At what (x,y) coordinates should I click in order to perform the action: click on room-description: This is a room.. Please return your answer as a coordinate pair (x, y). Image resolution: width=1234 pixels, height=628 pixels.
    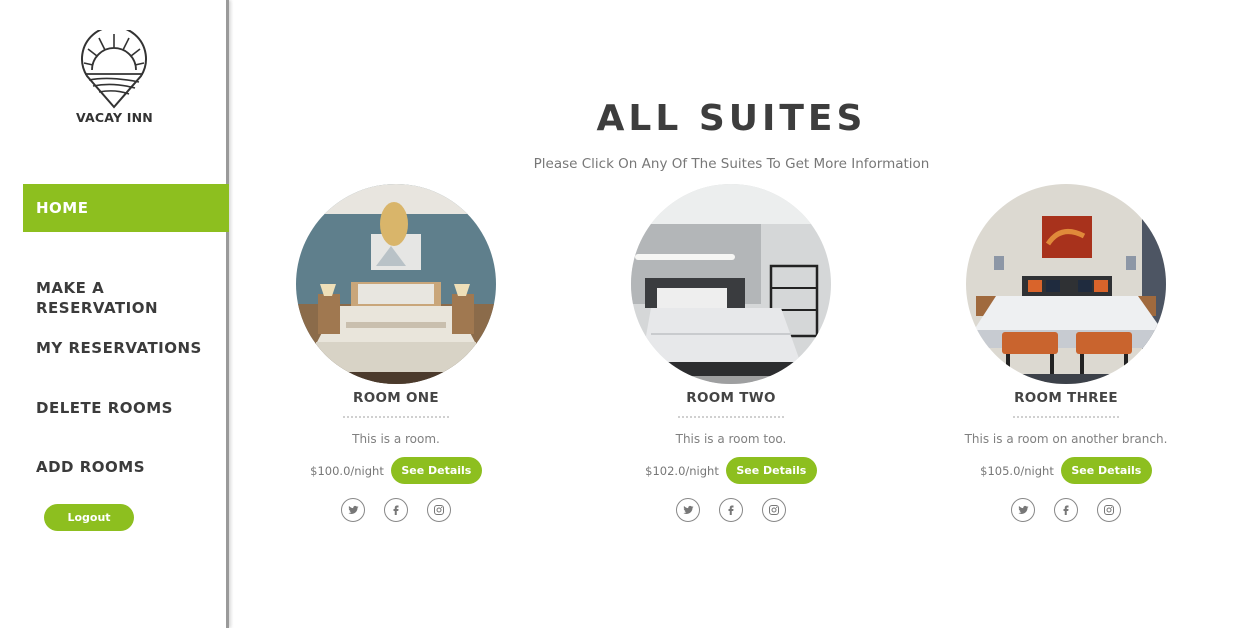
    Looking at the image, I should click on (396, 439).